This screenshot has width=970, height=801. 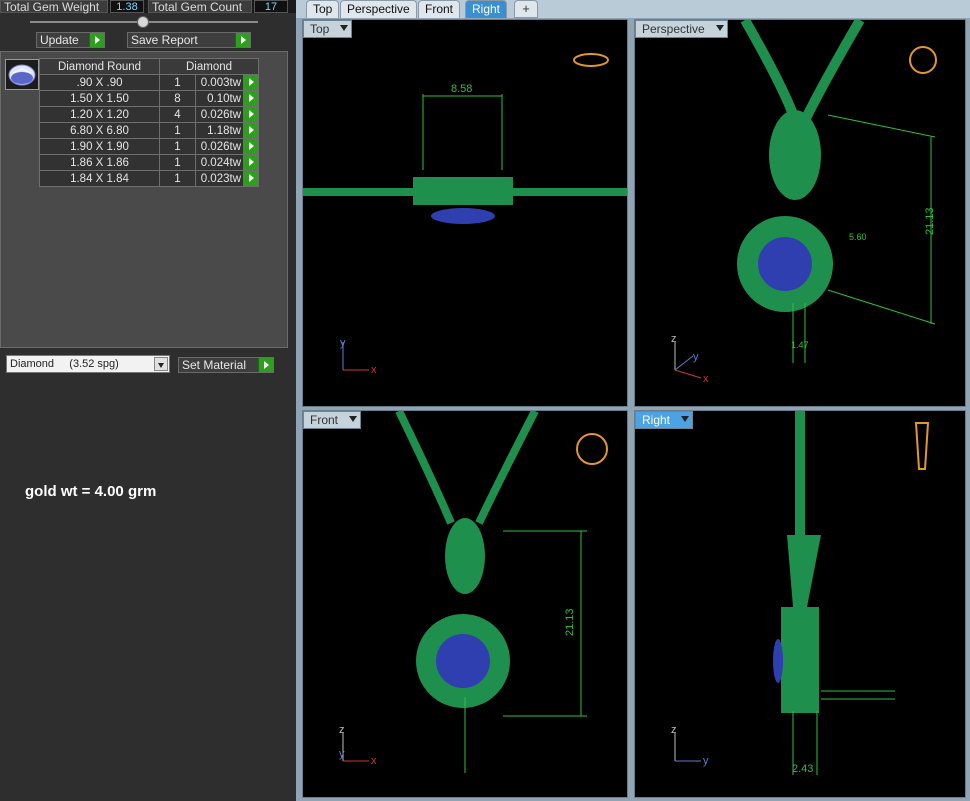 What do you see at coordinates (99, 146) in the screenshot?
I see `gem-size-cell: 1.90 X 1.90` at bounding box center [99, 146].